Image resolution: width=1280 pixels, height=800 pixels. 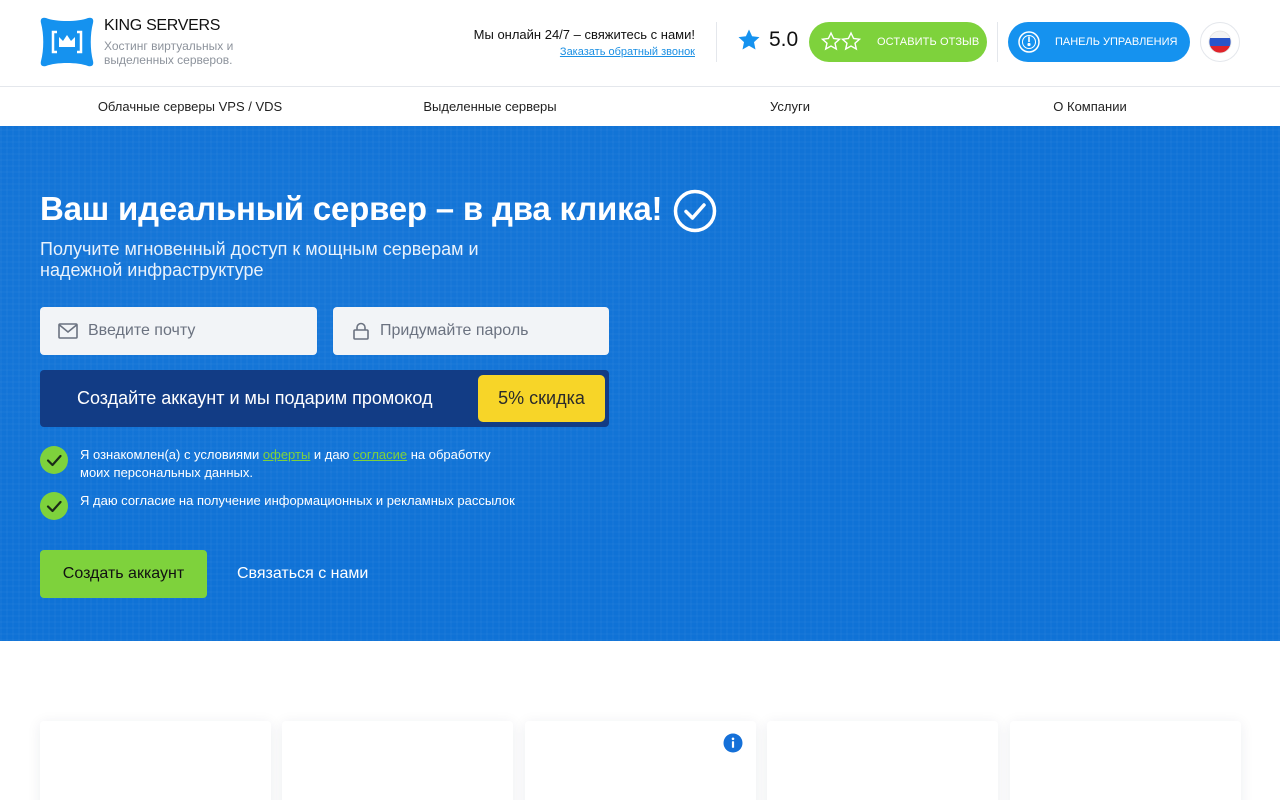 What do you see at coordinates (928, 42) in the screenshot?
I see `leave-review-label: ОСТАВИТЬ ОТЗЫВ` at bounding box center [928, 42].